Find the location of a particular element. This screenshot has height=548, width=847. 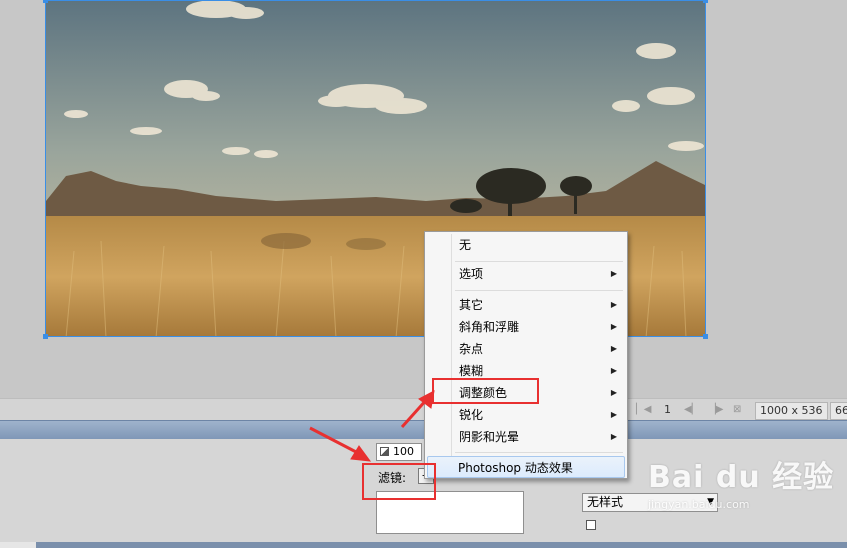

new-style-icon is located at coordinates (591, 525).